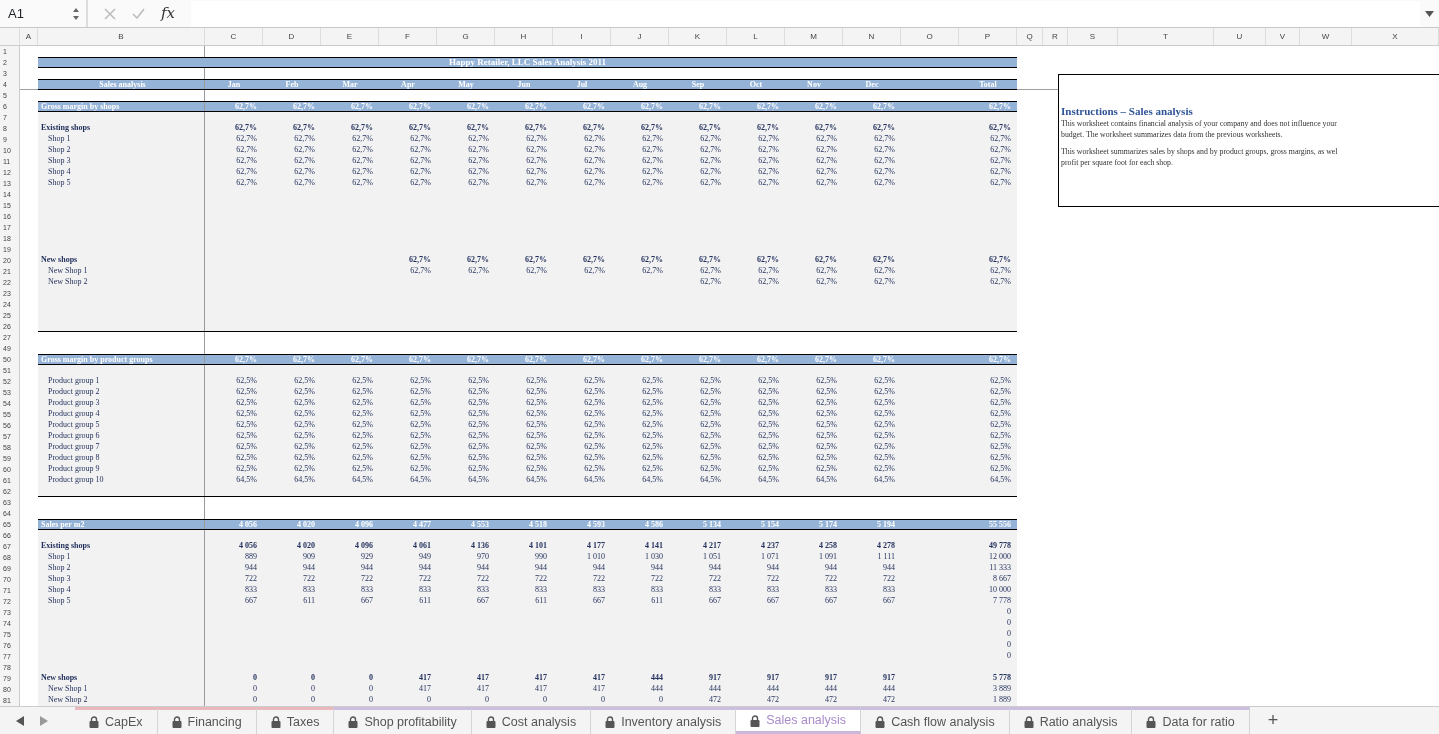 This screenshot has height=734, width=1439. I want to click on column-header: M, so click(814, 36).